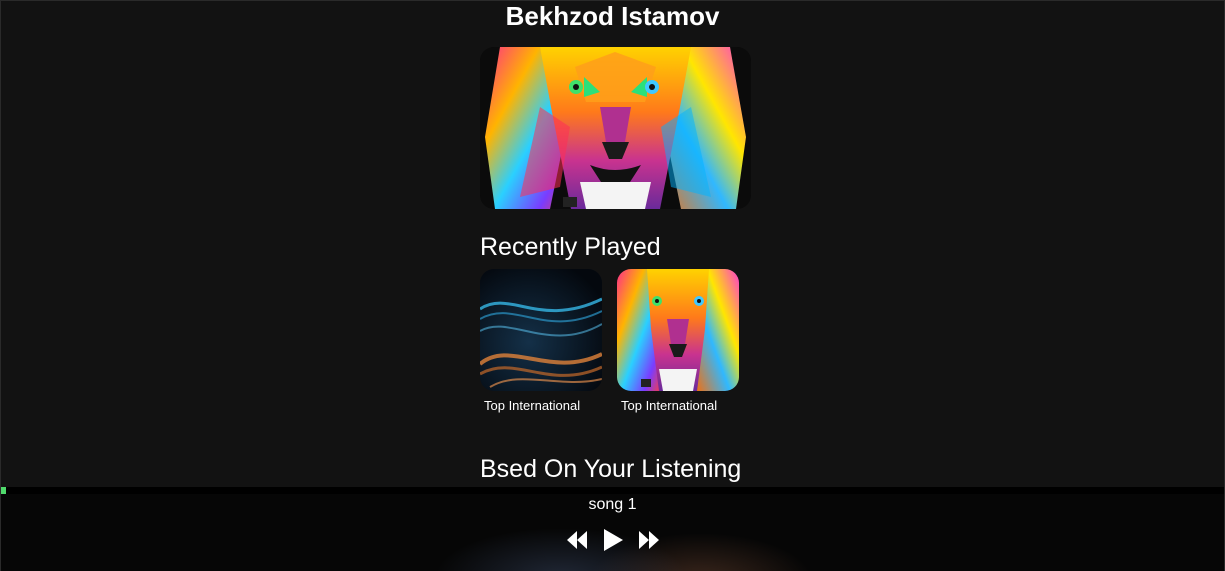 The image size is (1225, 571). What do you see at coordinates (615, 128) in the screenshot?
I see `hero-lion-image` at bounding box center [615, 128].